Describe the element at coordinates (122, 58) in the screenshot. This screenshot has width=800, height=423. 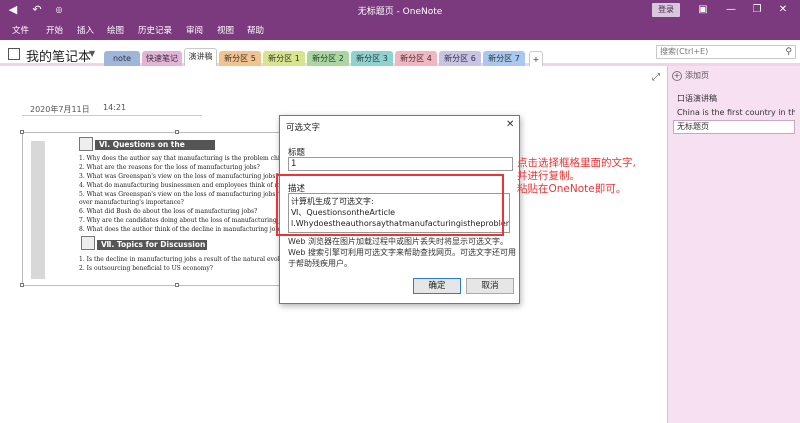
I see `tab-note: note` at that location.